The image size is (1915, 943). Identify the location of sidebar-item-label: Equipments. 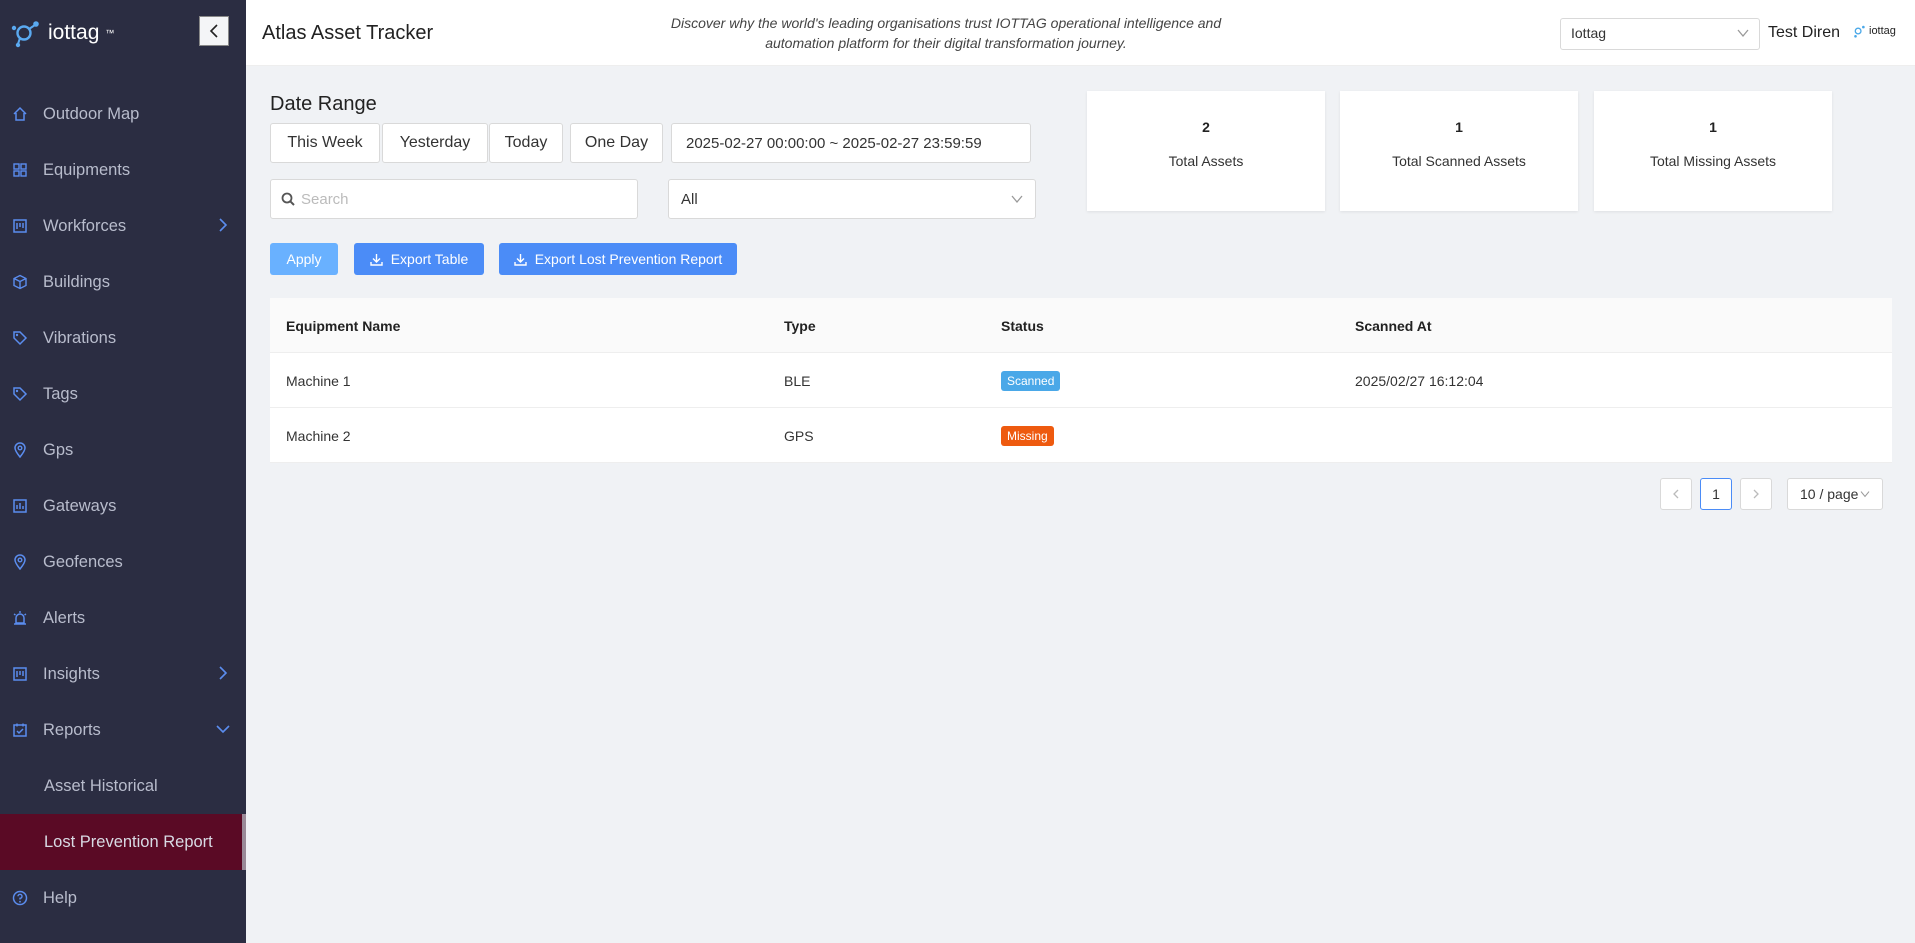
(87, 169).